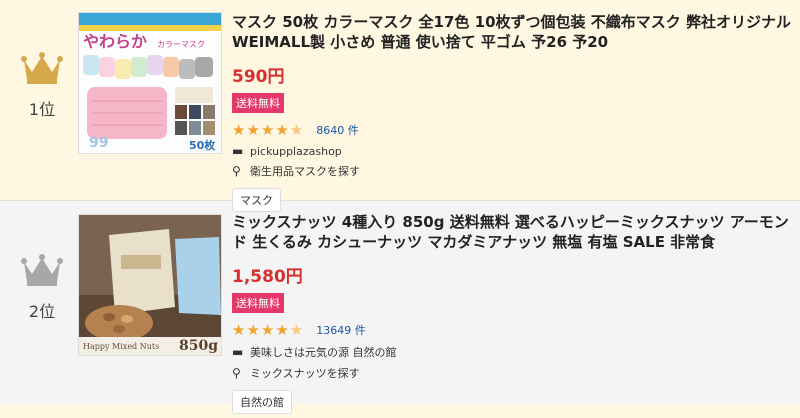  Describe the element at coordinates (305, 171) in the screenshot. I see `search-link-label: 衛生用品マスクを探す` at that location.